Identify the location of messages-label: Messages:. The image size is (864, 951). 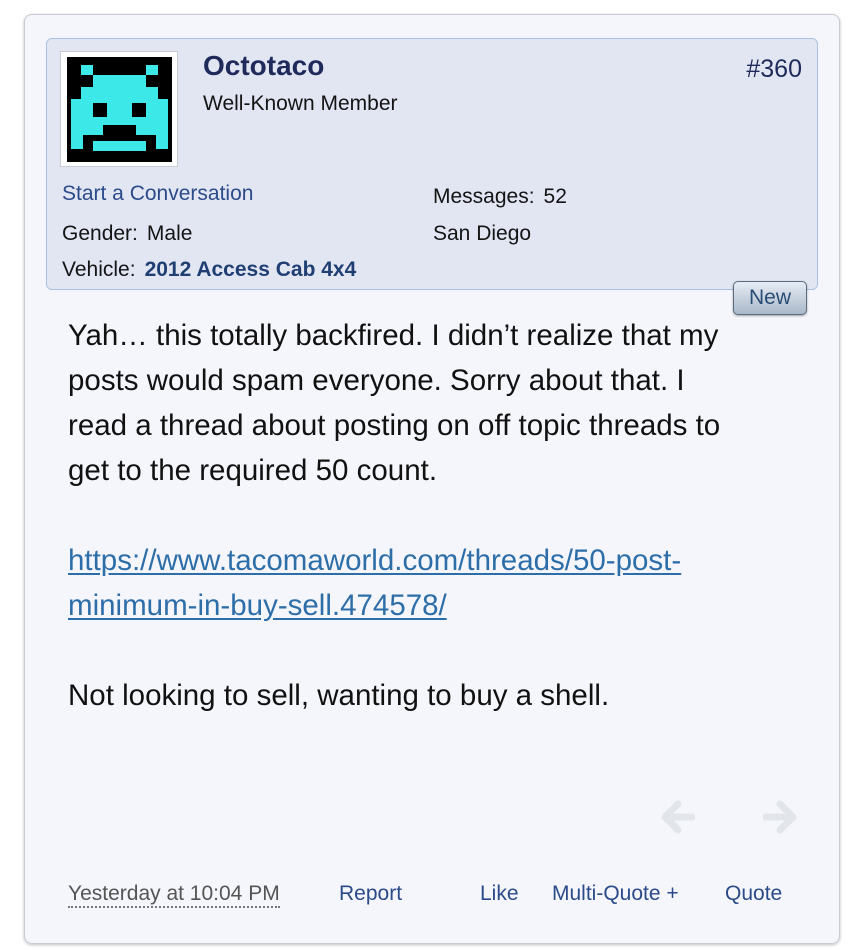
(484, 196).